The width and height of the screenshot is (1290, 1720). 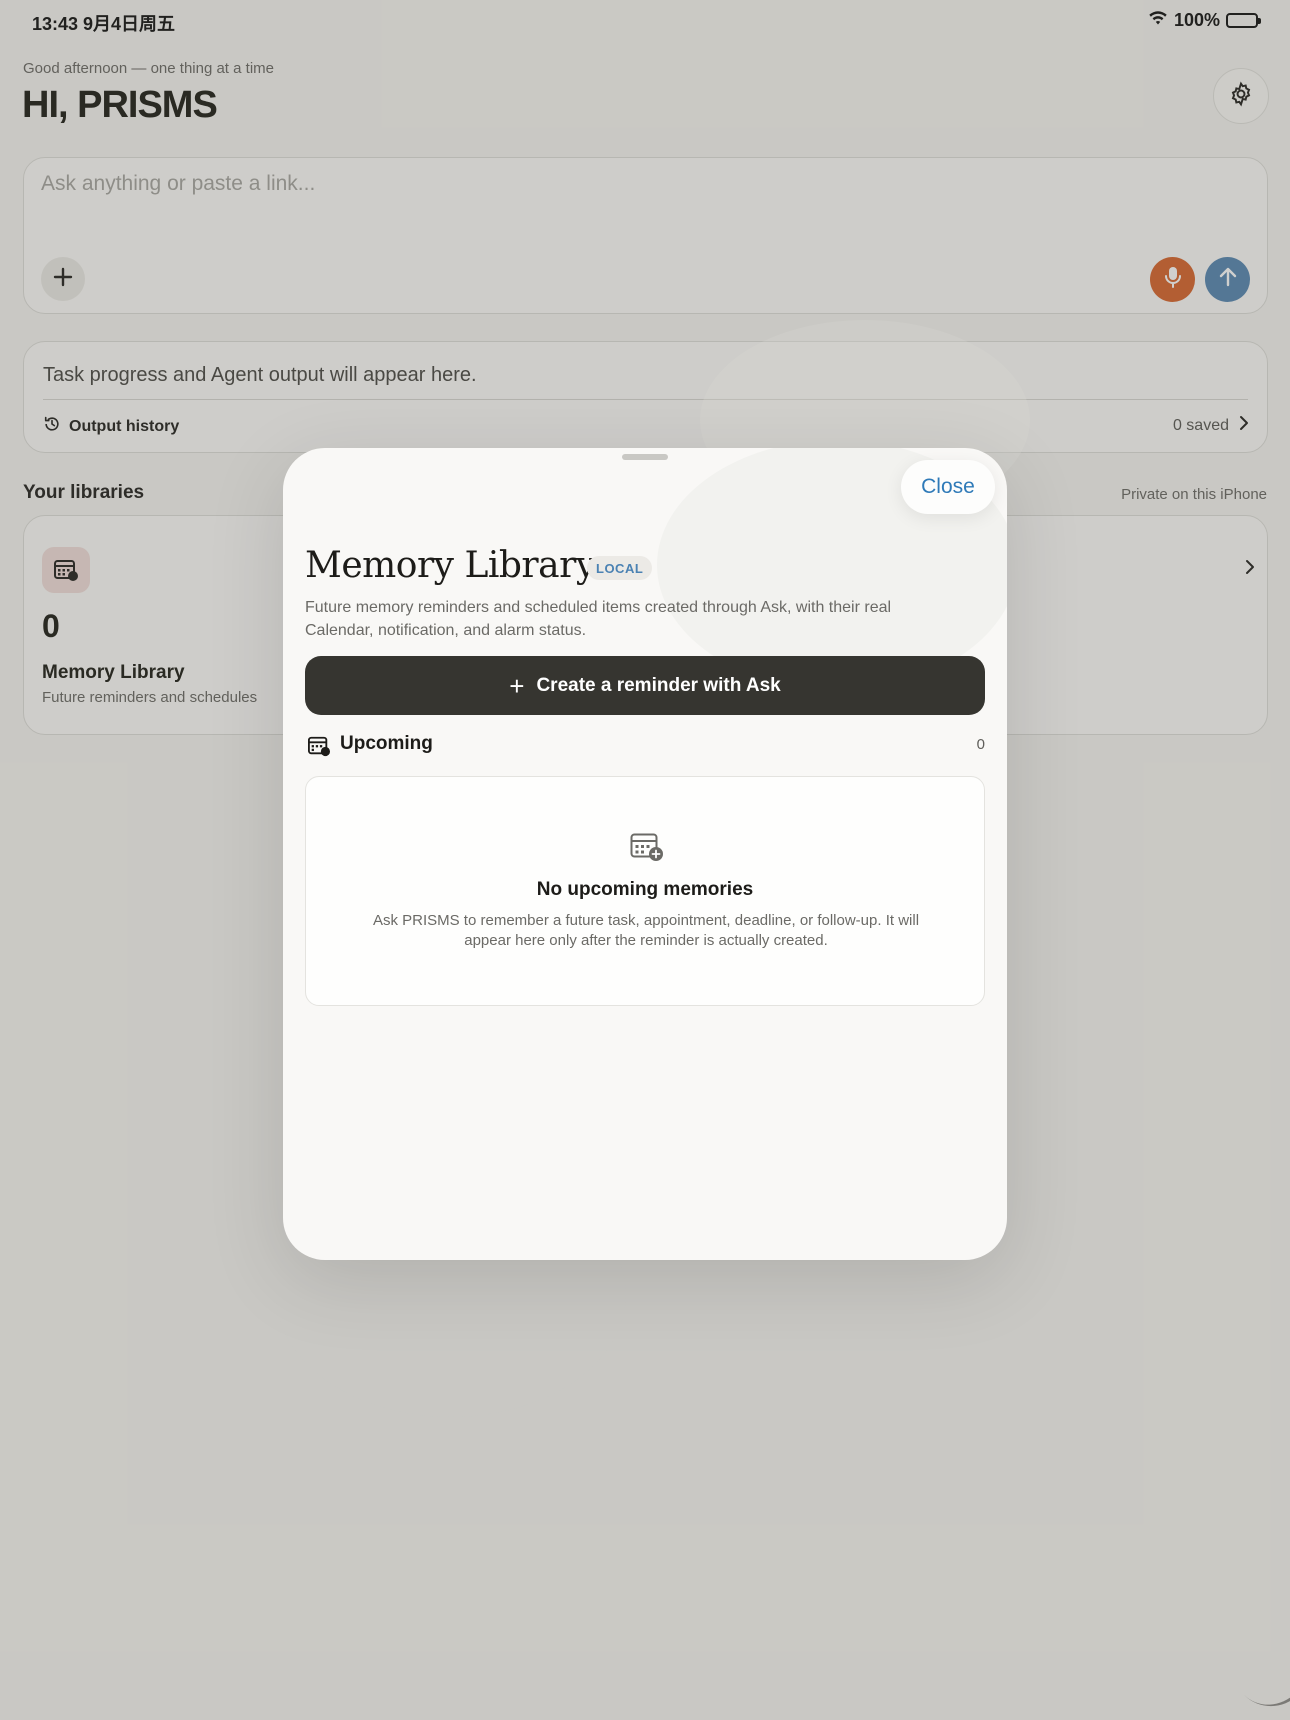 What do you see at coordinates (386, 743) in the screenshot?
I see `upcoming-label: Upcoming` at bounding box center [386, 743].